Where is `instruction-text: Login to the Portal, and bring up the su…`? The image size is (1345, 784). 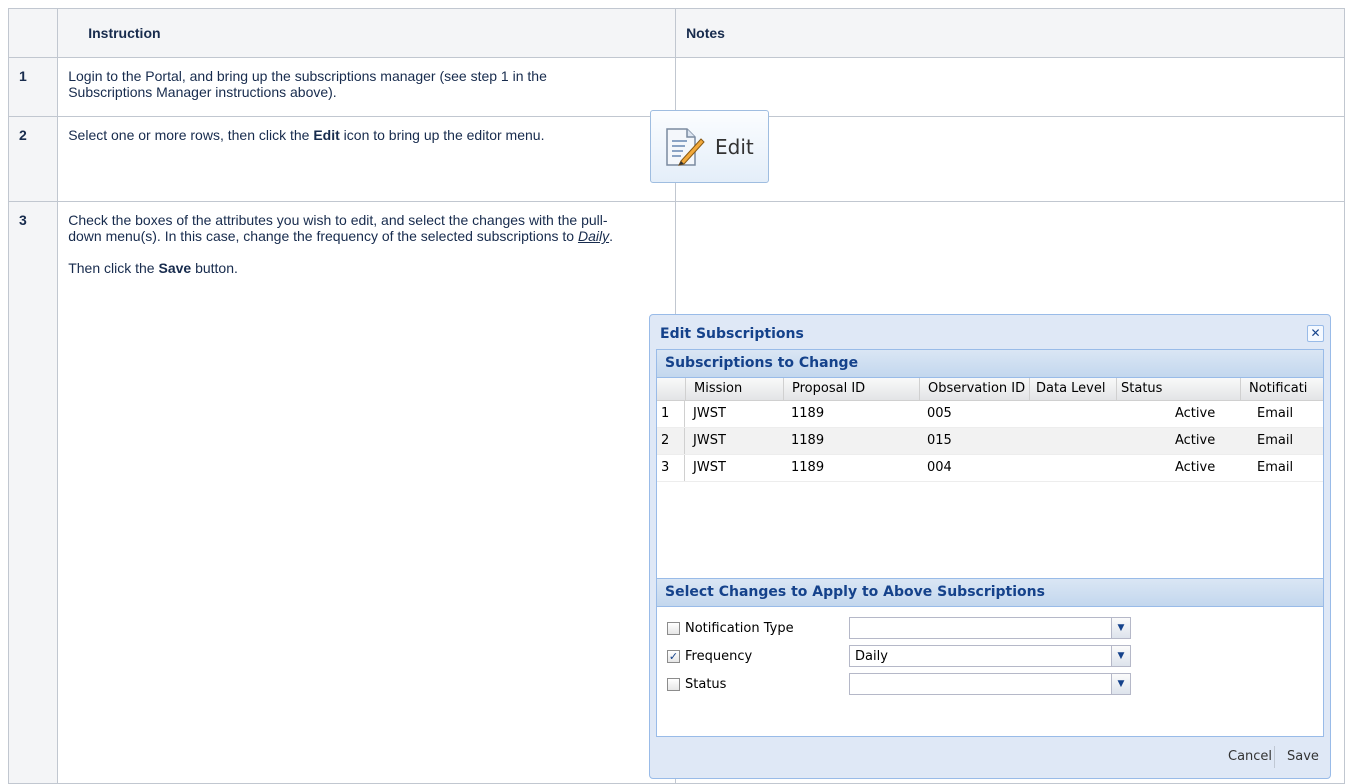
instruction-text: Login to the Portal, and bring up the su… is located at coordinates (307, 84).